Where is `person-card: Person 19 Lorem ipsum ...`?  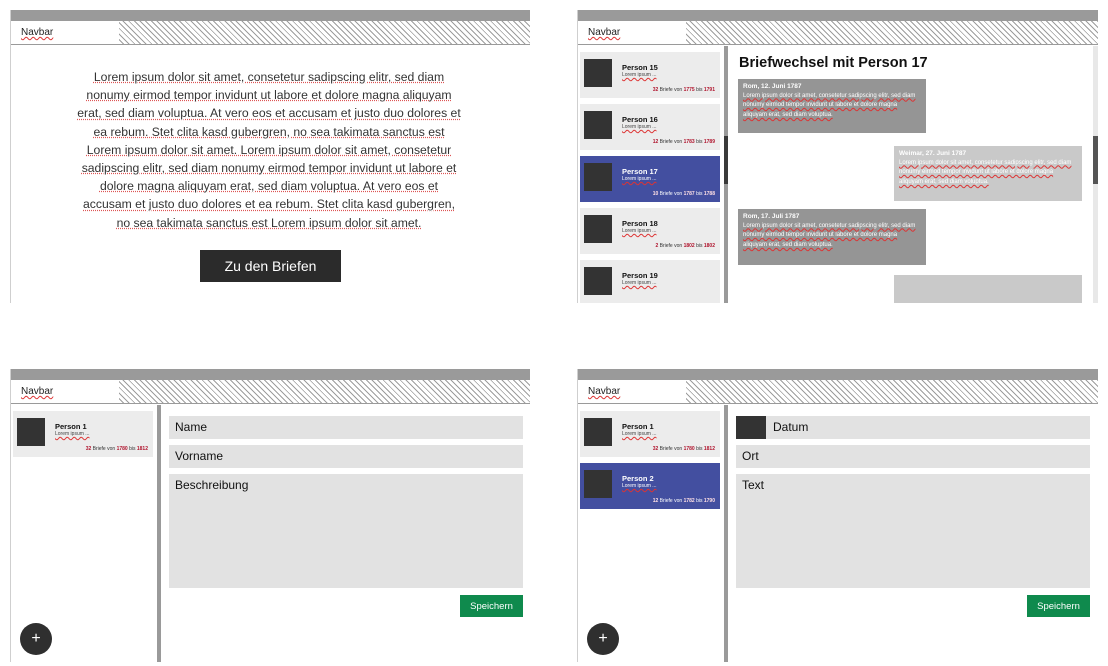
person-card: Person 19 Lorem ipsum ... is located at coordinates (650, 281).